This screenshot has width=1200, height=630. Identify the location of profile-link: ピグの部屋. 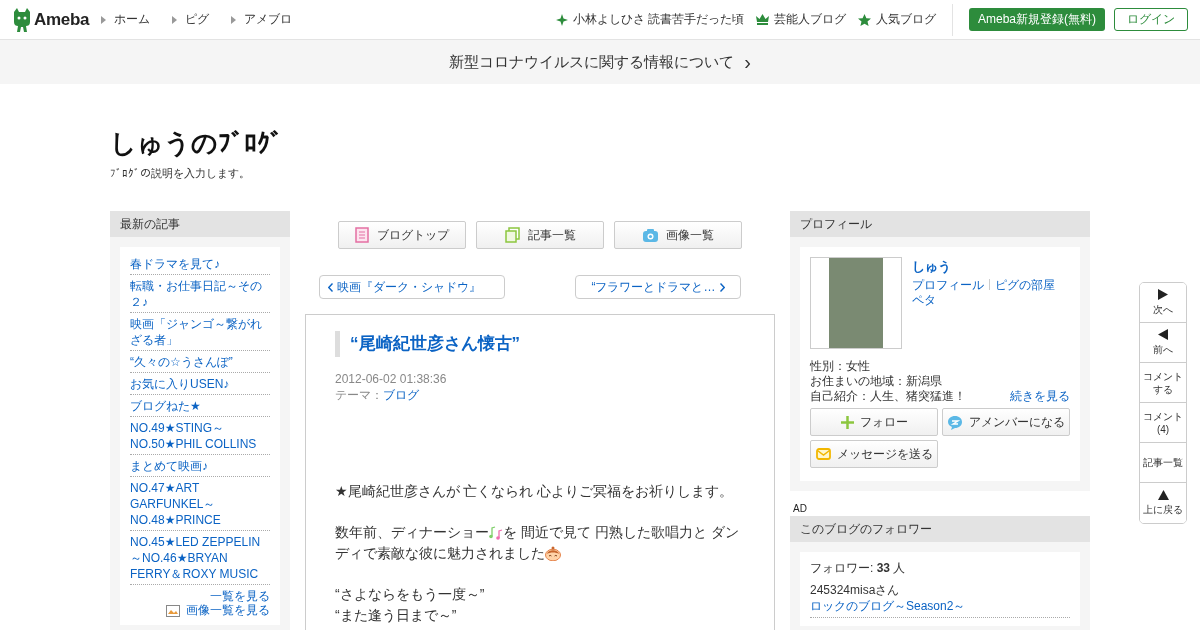
(1025, 285).